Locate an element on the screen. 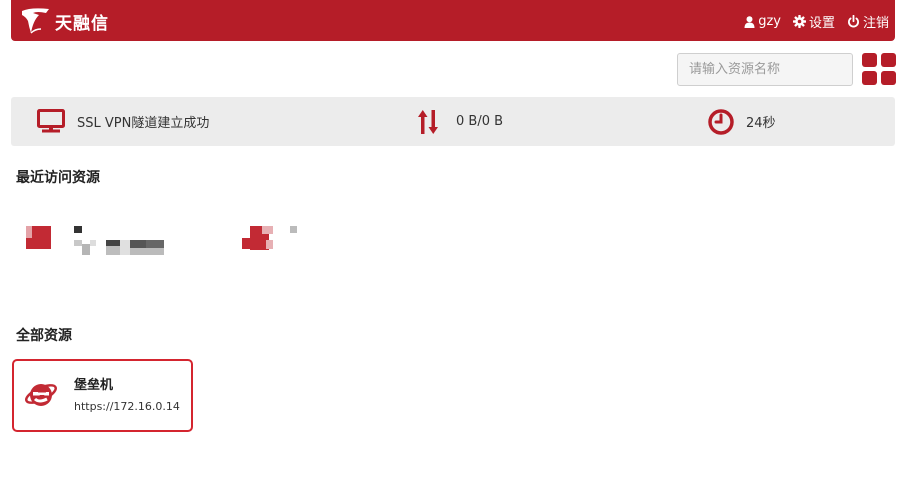 This screenshot has height=498, width=903. brand-logo: 天融信 is located at coordinates (64, 21).